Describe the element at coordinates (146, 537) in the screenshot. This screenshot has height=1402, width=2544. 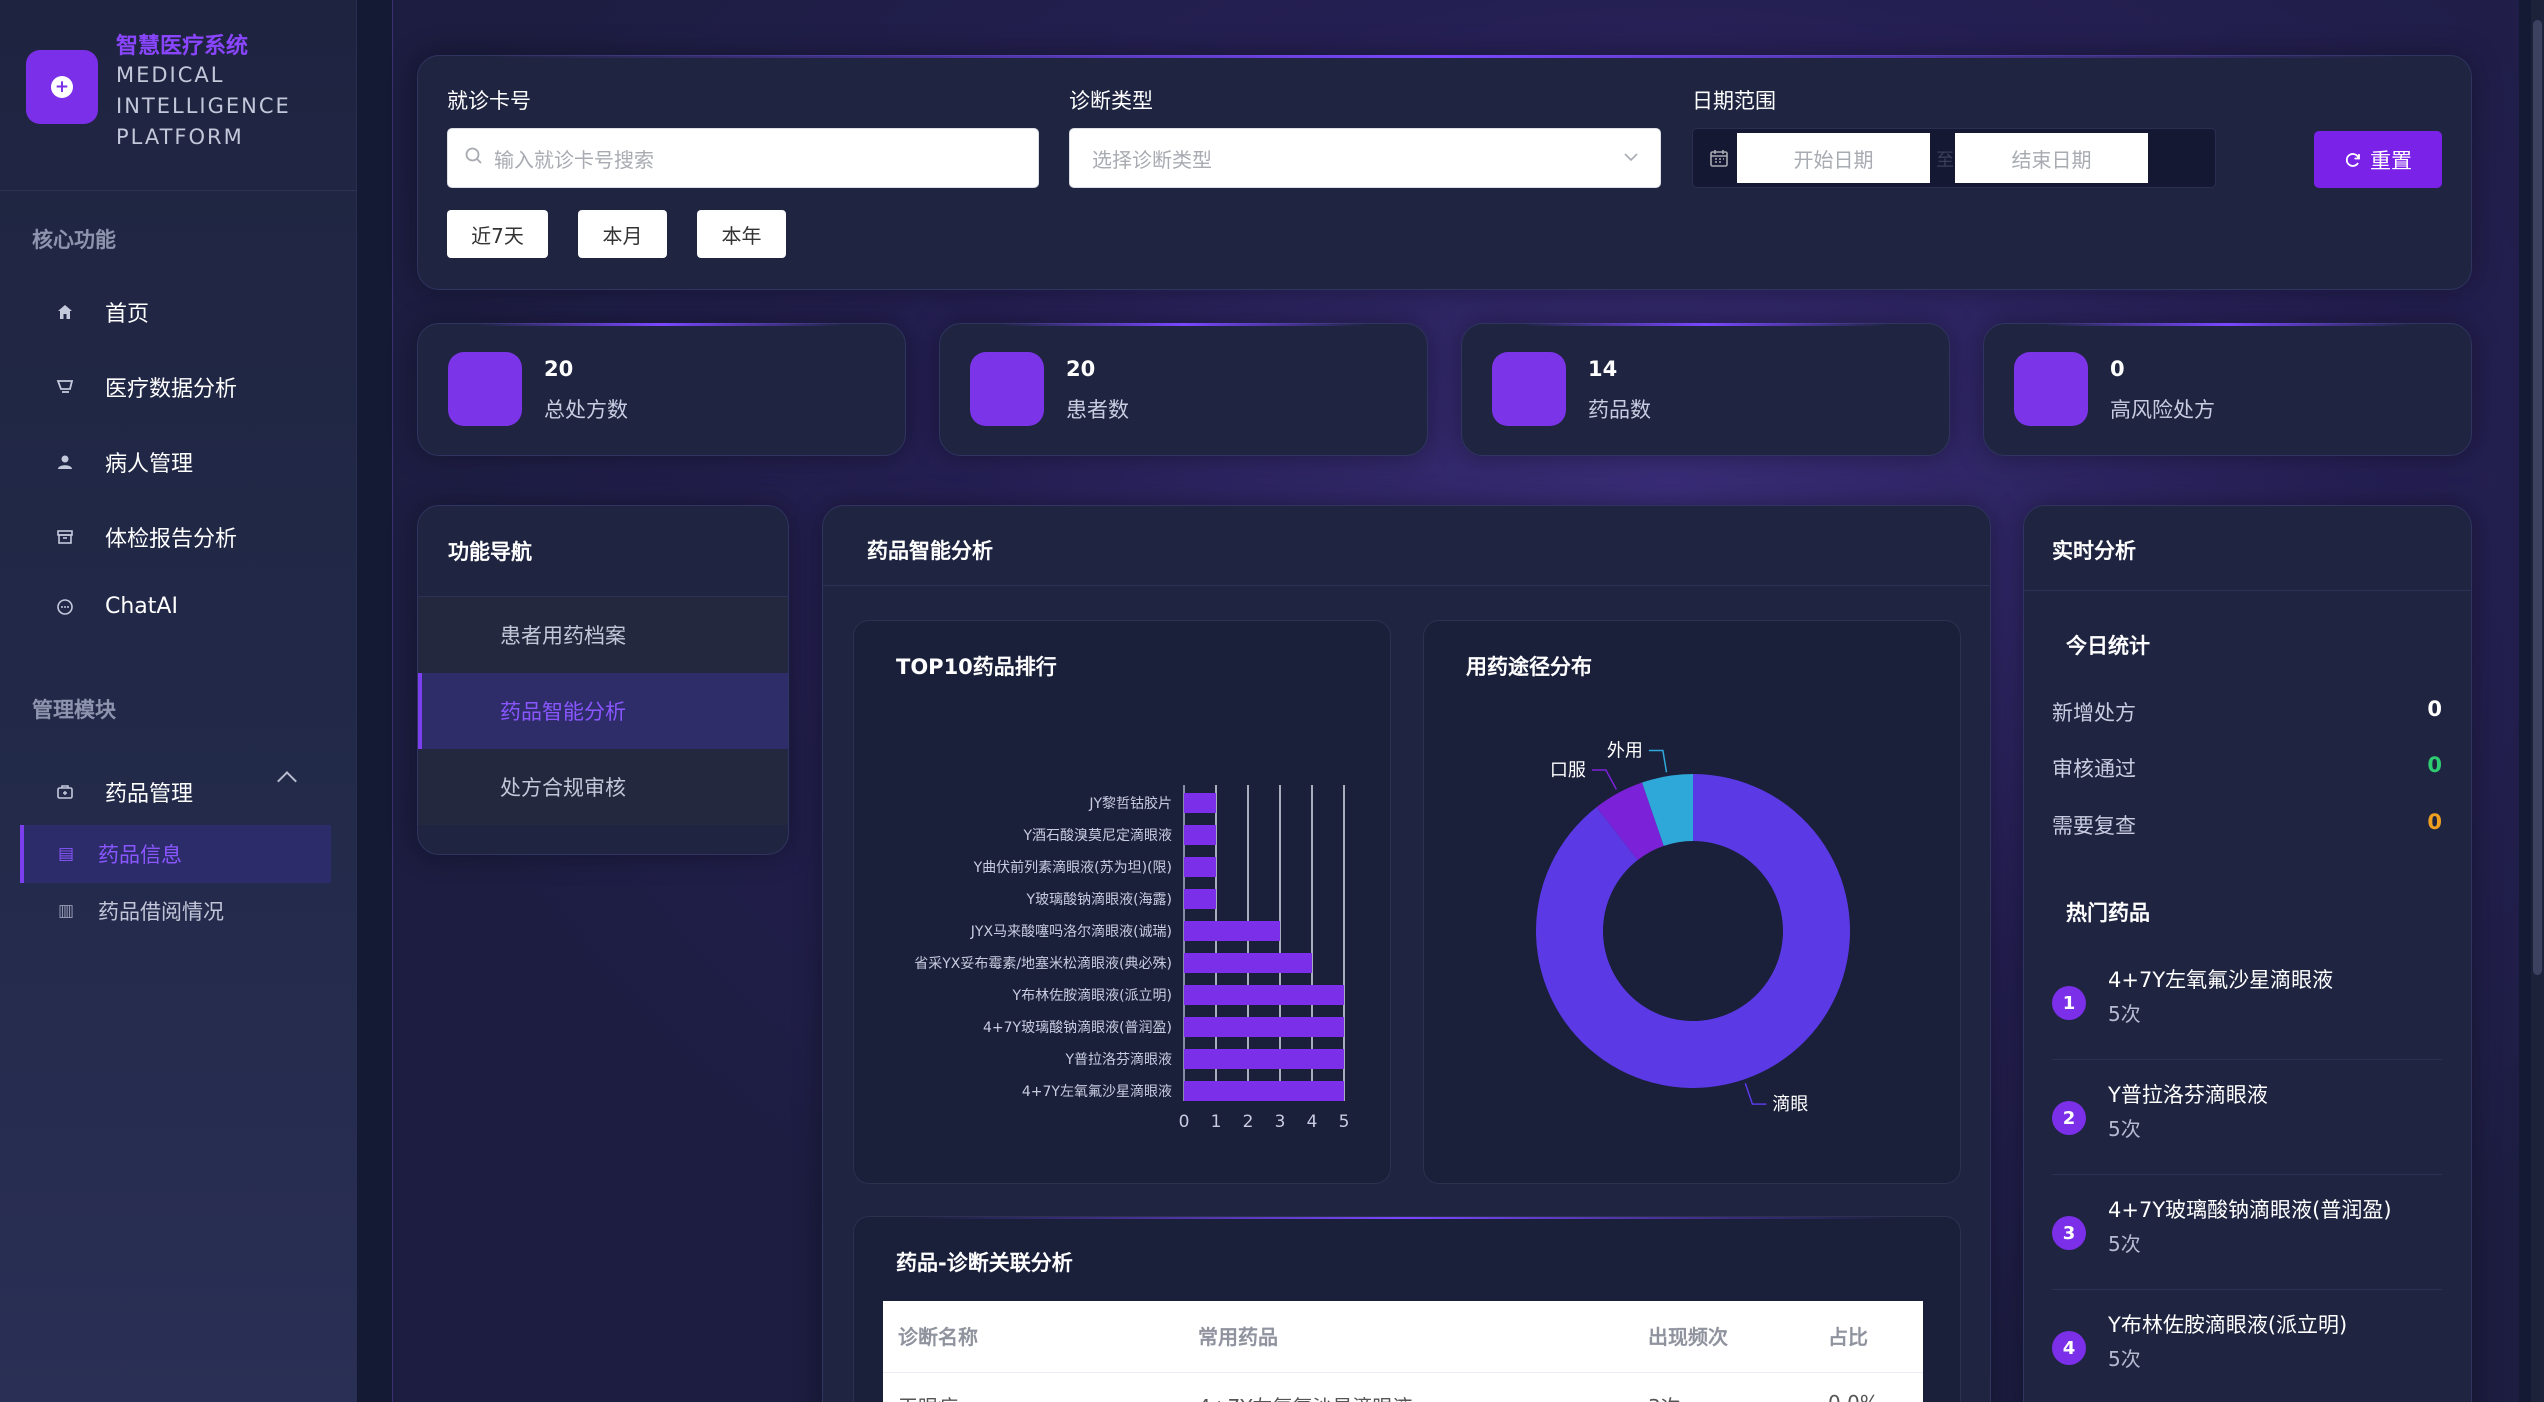
I see `sidebar-item-checkup-analysis: 体检报告分析` at that location.